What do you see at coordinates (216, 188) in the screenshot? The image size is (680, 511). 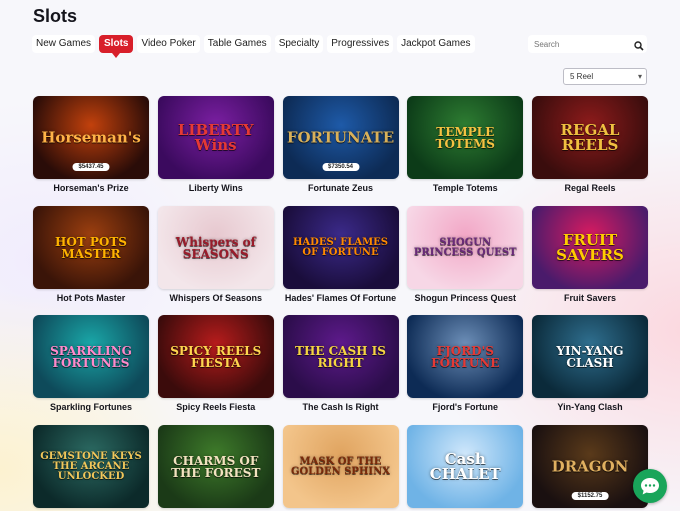 I see `game-title: Liberty Wins` at bounding box center [216, 188].